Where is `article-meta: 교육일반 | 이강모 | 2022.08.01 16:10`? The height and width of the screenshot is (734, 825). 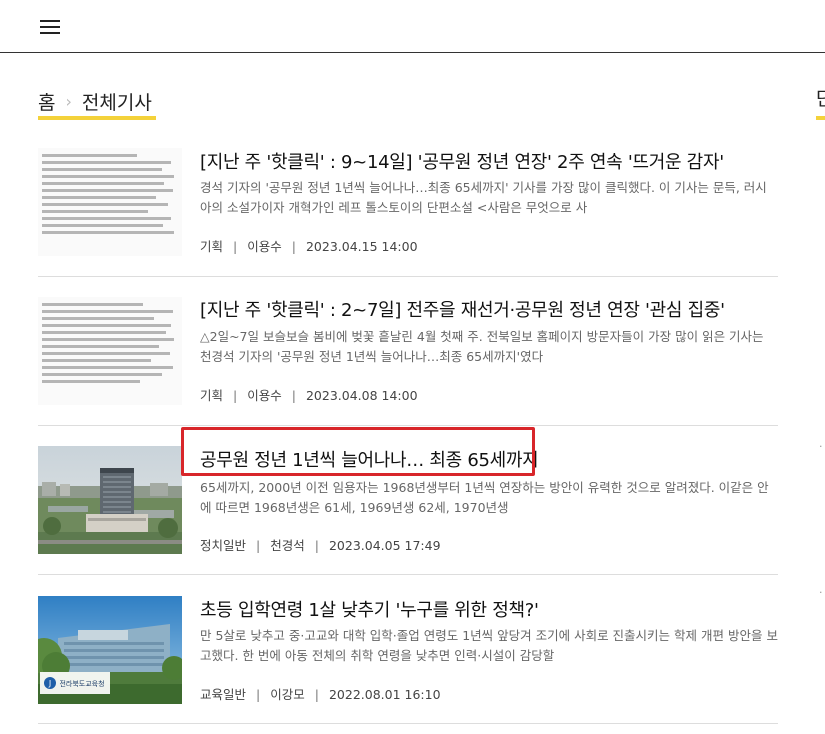
article-meta: 교육일반 | 이강모 | 2022.08.01 16:10 is located at coordinates (320, 693).